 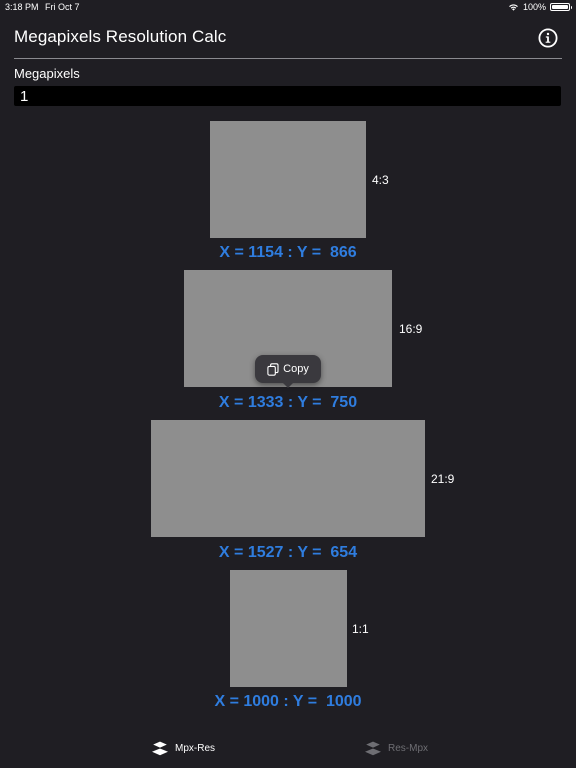 What do you see at coordinates (443, 479) in the screenshot?
I see `ratio-label-21-9: 21:9` at bounding box center [443, 479].